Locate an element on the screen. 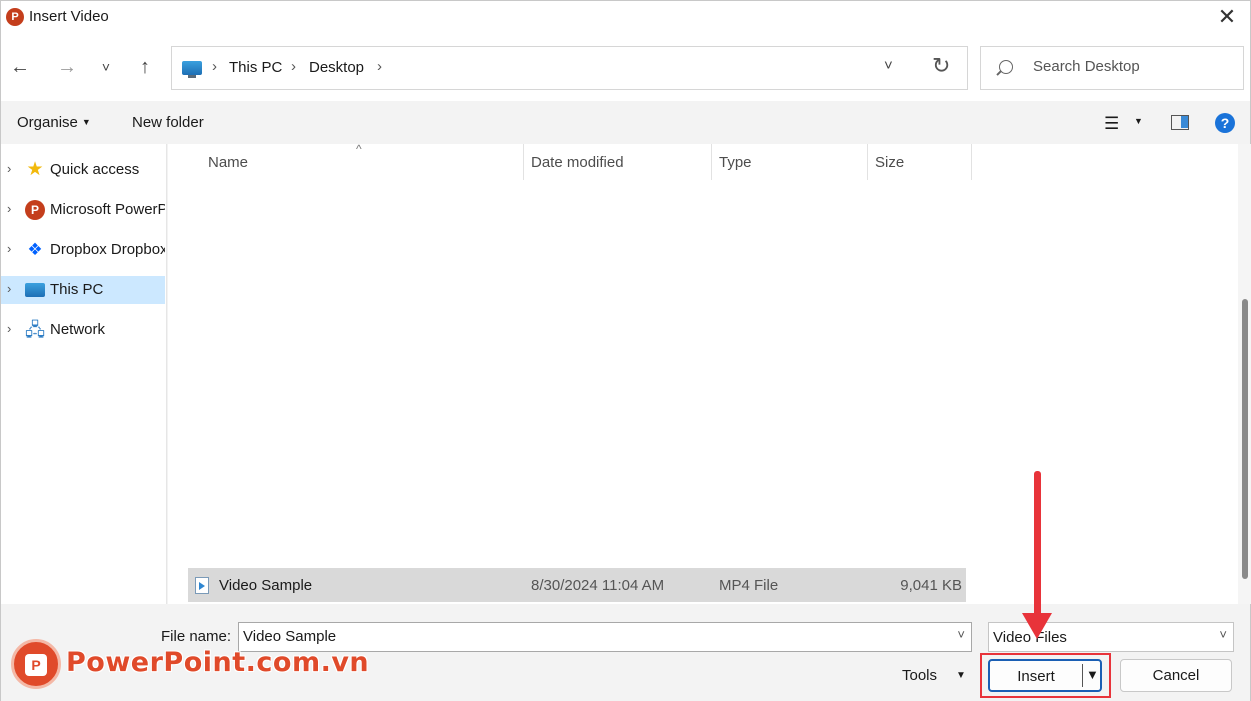 This screenshot has height=701, width=1251. dropbox-icon: ❖ is located at coordinates (35, 249).